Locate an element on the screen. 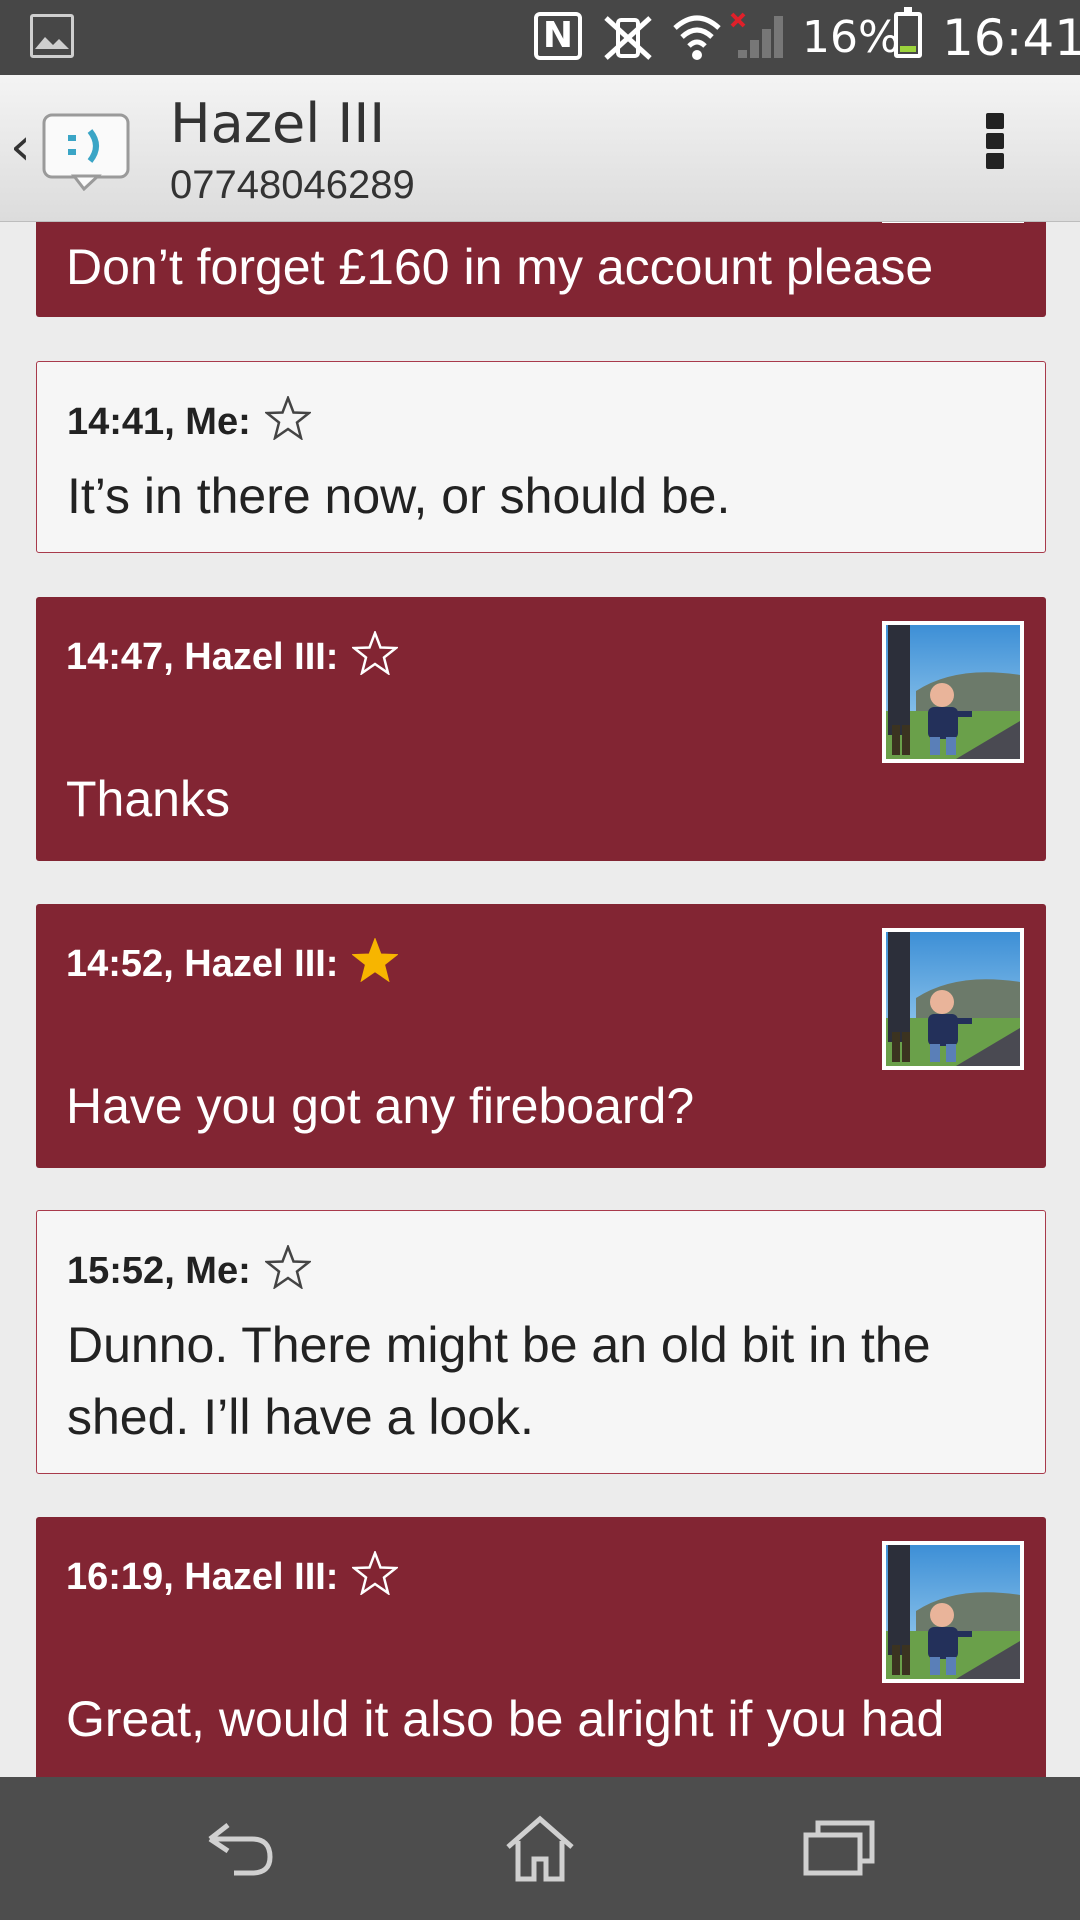 This screenshot has height=1920, width=1080. wifi-icon is located at coordinates (697, 37).